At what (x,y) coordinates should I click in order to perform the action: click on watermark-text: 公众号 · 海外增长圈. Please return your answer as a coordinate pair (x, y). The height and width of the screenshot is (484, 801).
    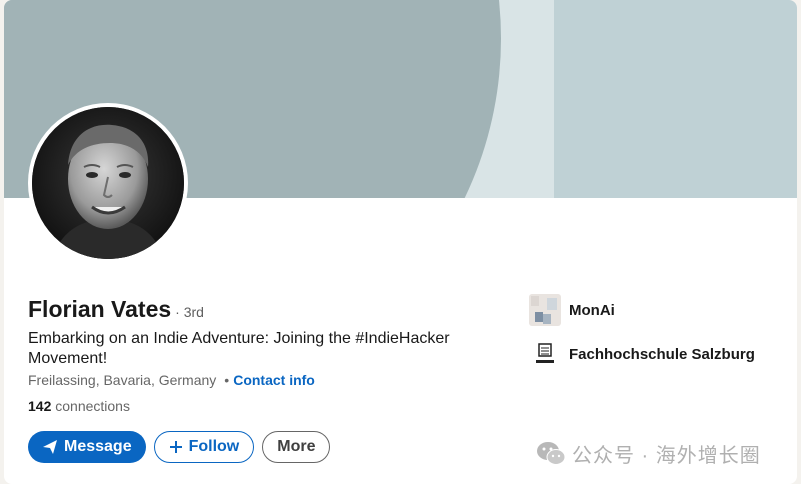
    Looking at the image, I should click on (666, 456).